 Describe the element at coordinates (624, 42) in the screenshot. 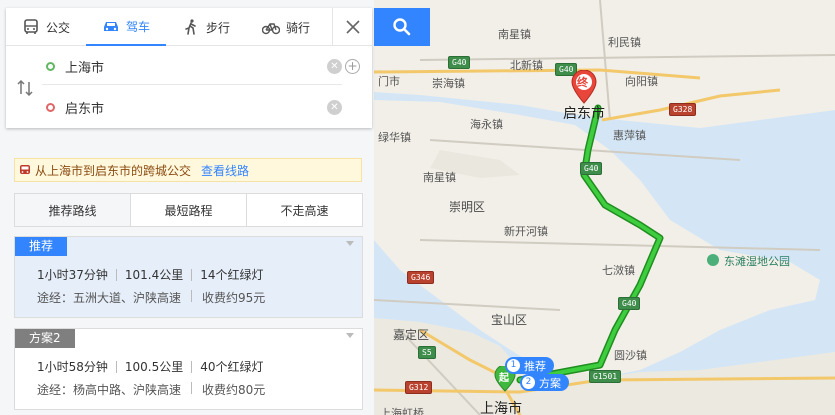

I see `map-label-libao: 利民镇` at that location.